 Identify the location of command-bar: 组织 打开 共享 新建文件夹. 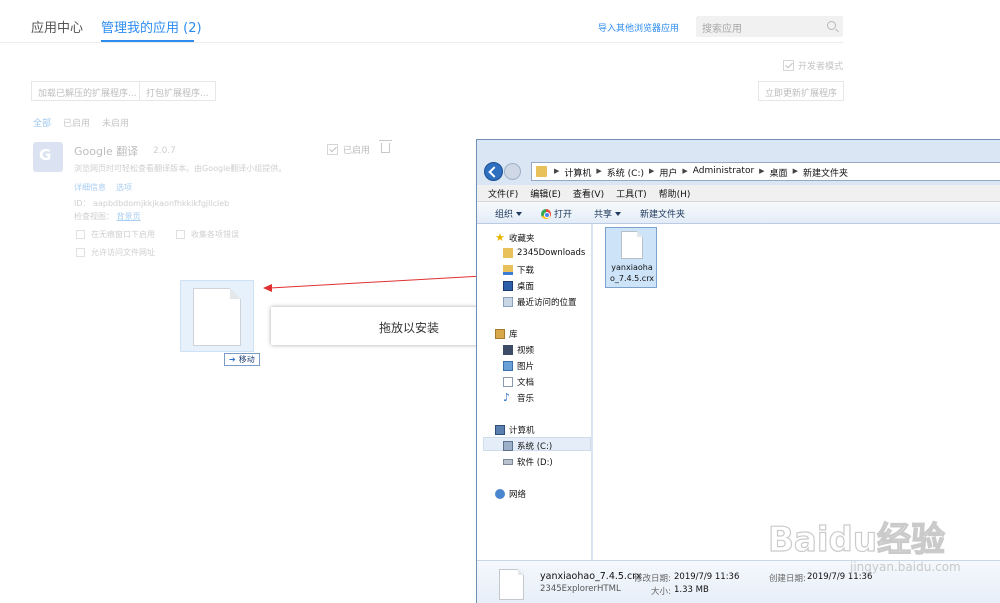
(738, 213).